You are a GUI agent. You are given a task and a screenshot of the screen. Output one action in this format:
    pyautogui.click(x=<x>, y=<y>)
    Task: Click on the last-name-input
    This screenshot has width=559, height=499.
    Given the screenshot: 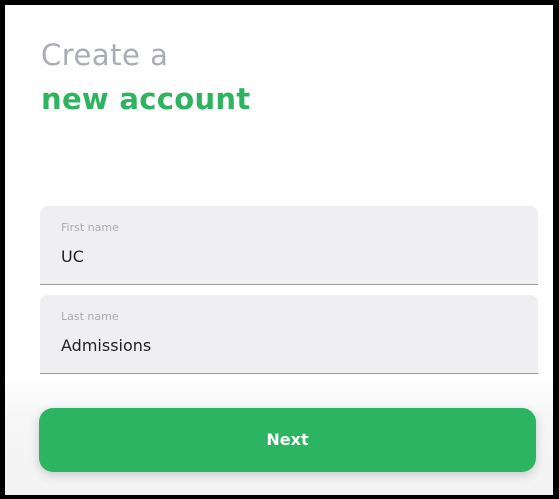 What is the action you would take?
    pyautogui.click(x=291, y=345)
    